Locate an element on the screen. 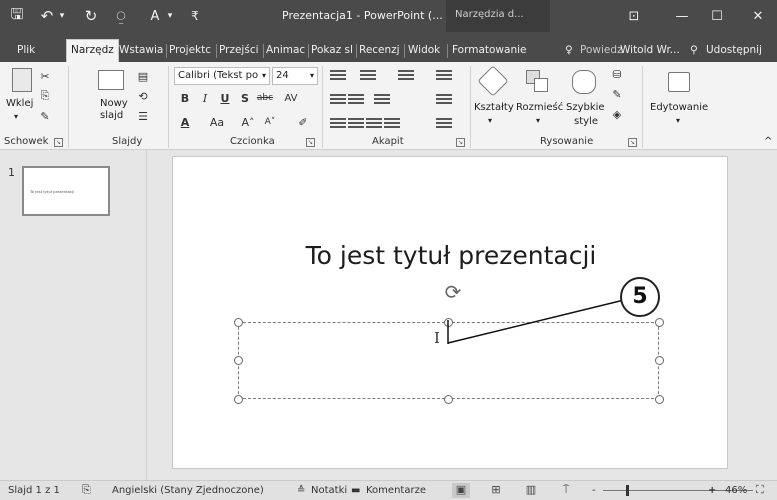 This screenshot has height=500, width=777. maximize-button: ☐ is located at coordinates (717, 16).